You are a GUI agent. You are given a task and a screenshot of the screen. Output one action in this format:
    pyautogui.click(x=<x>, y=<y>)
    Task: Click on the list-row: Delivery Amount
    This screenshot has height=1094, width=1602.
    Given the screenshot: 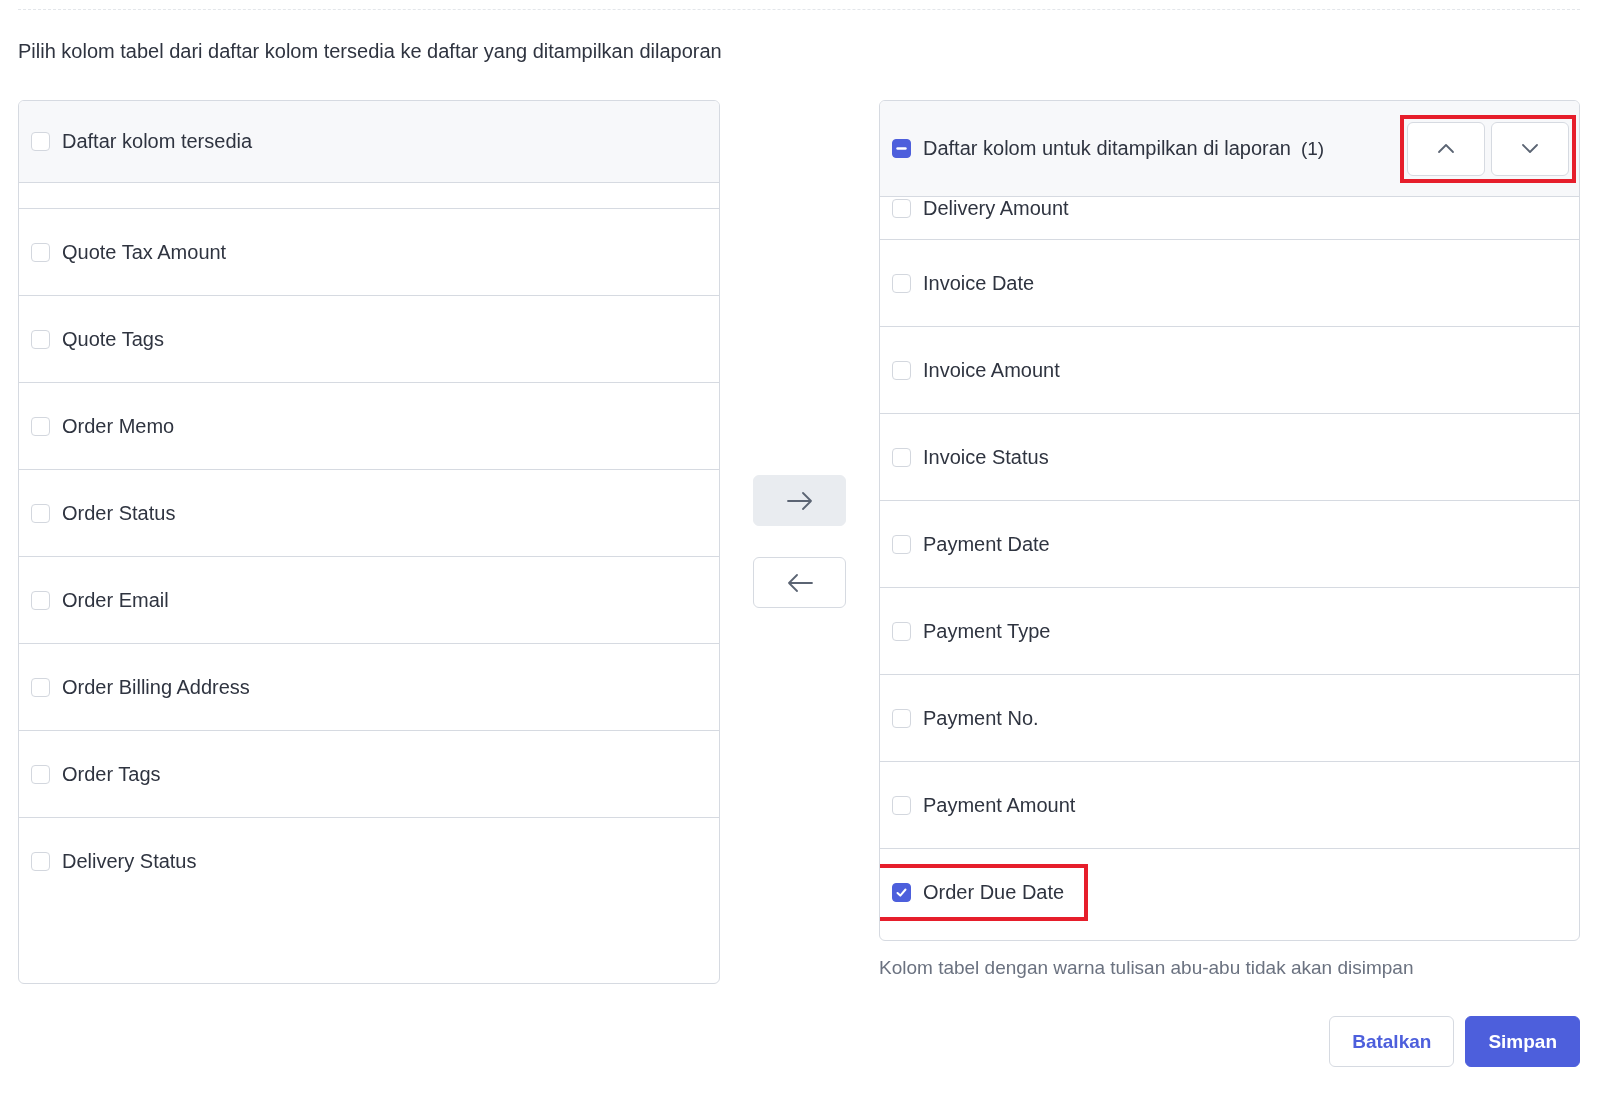 What is the action you would take?
    pyautogui.click(x=1229, y=218)
    